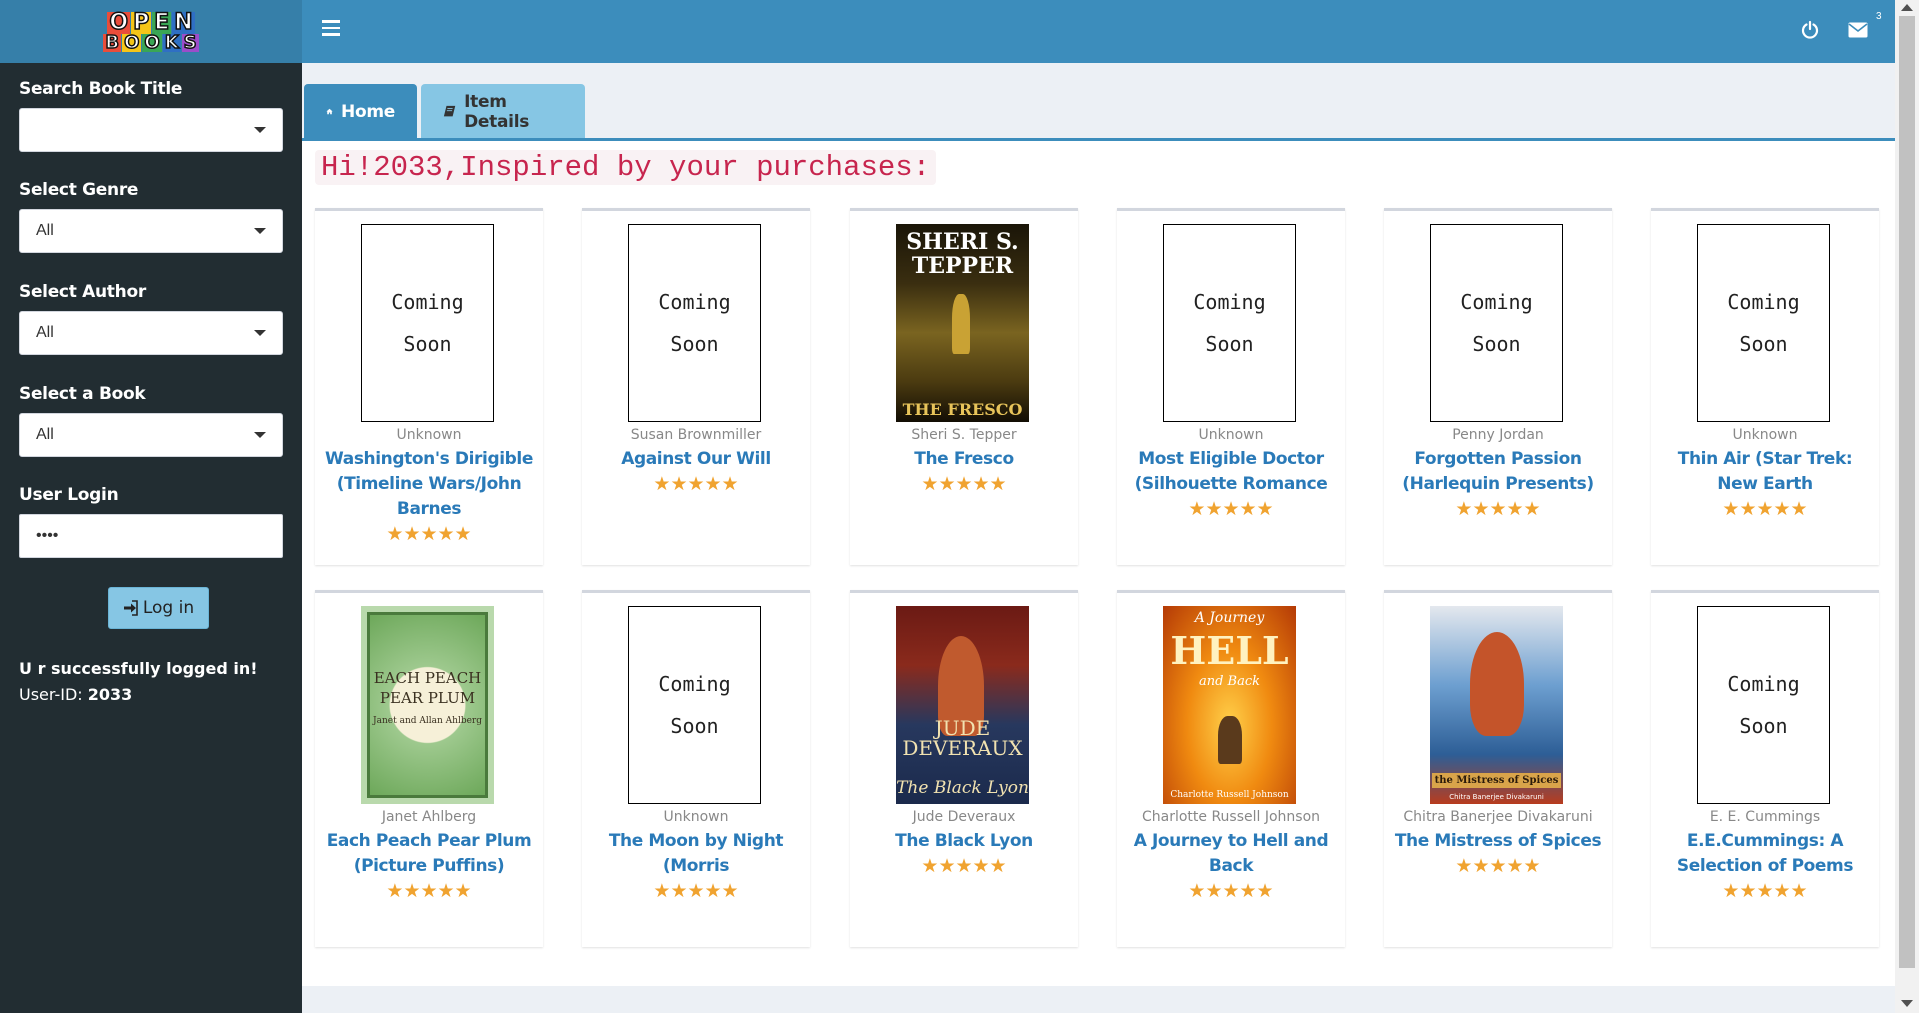  I want to click on coming-soon-cover: Coming Soon, so click(694, 323).